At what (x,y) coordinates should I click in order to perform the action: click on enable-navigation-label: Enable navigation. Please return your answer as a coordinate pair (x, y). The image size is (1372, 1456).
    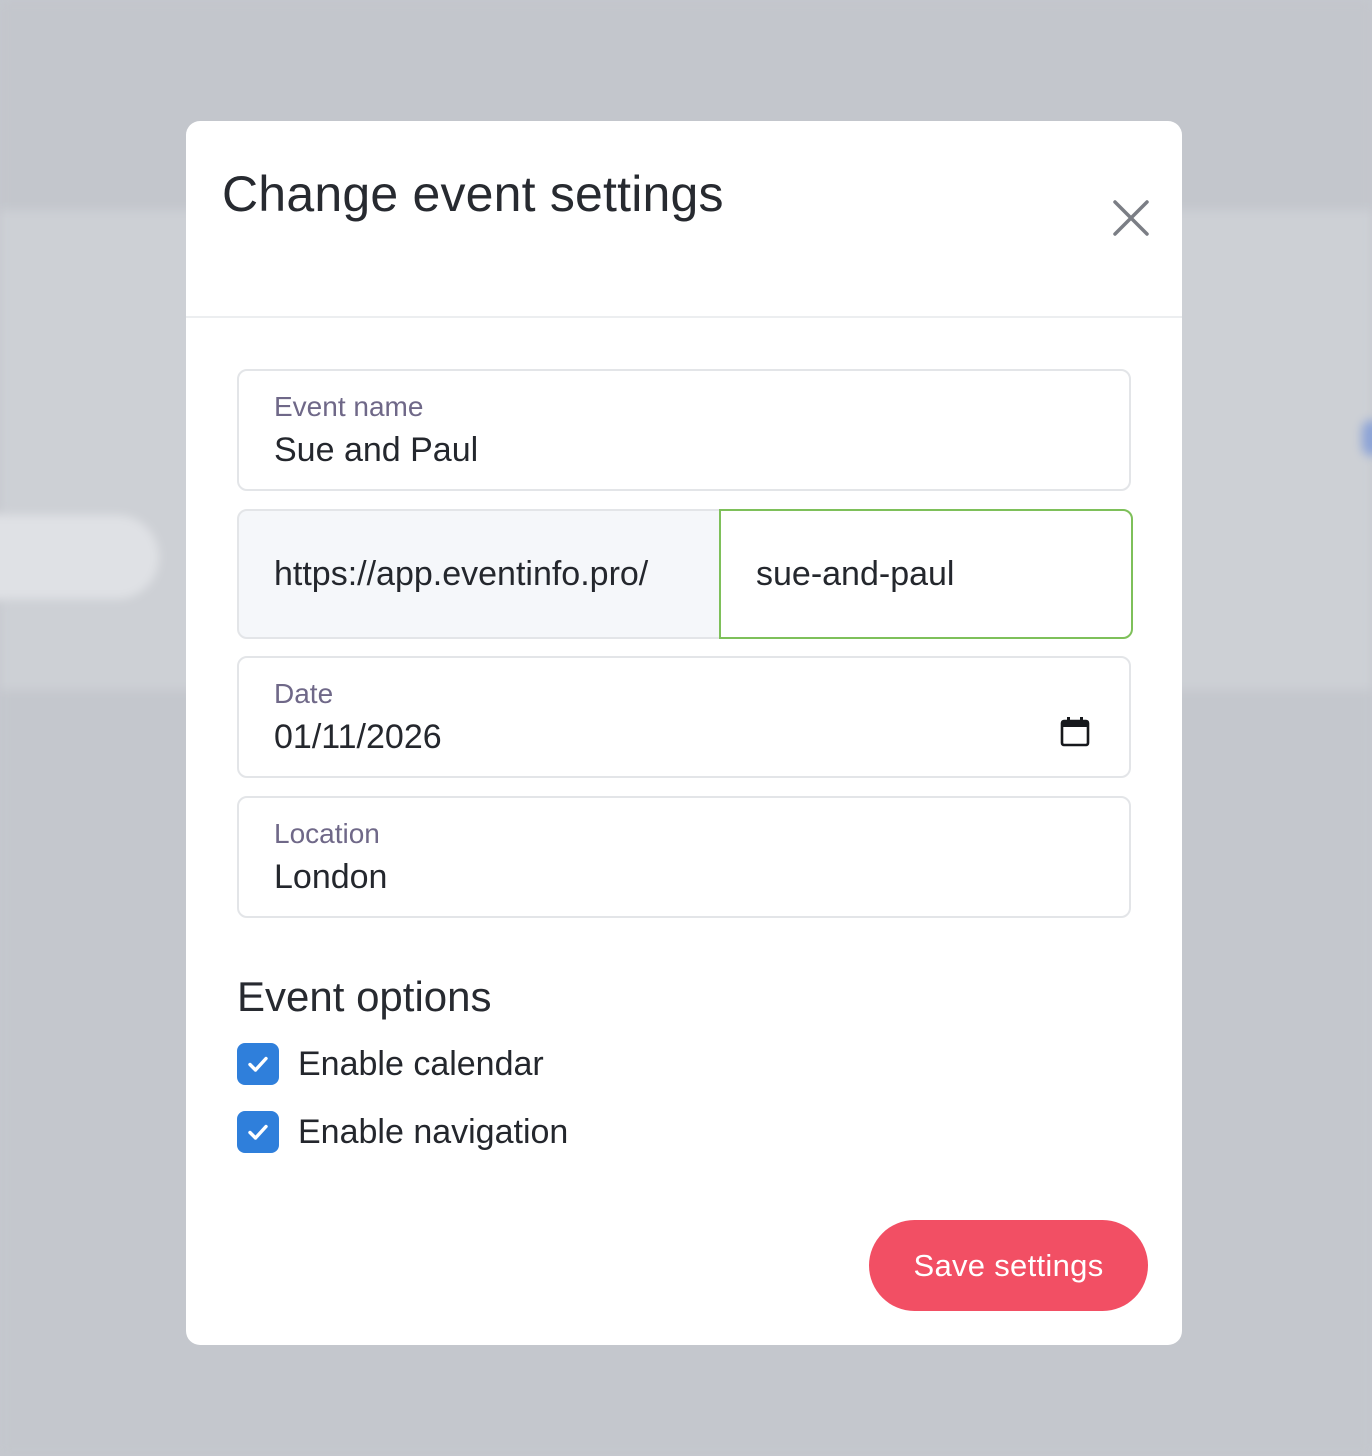
    Looking at the image, I should click on (433, 1131).